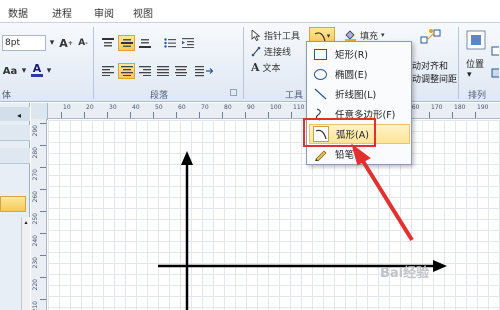 The image size is (500, 310). I want to click on font-color-label: A, so click(37, 68).